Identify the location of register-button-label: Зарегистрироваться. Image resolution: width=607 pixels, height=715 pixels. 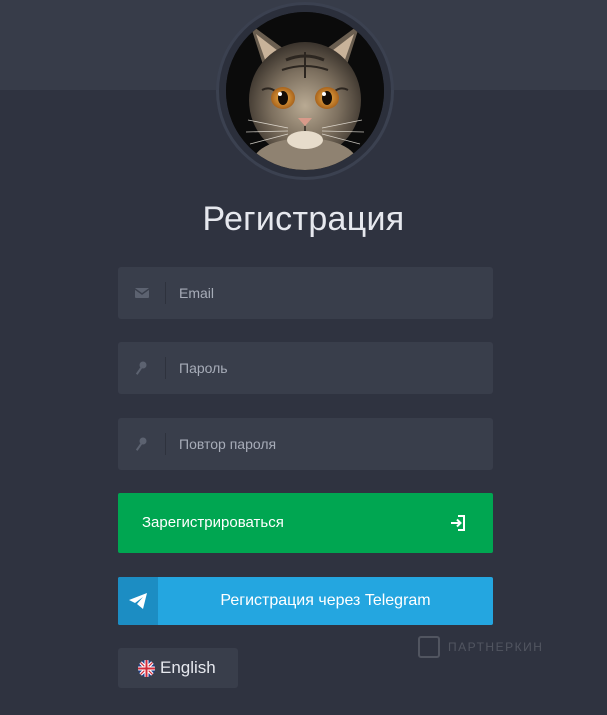
(213, 522).